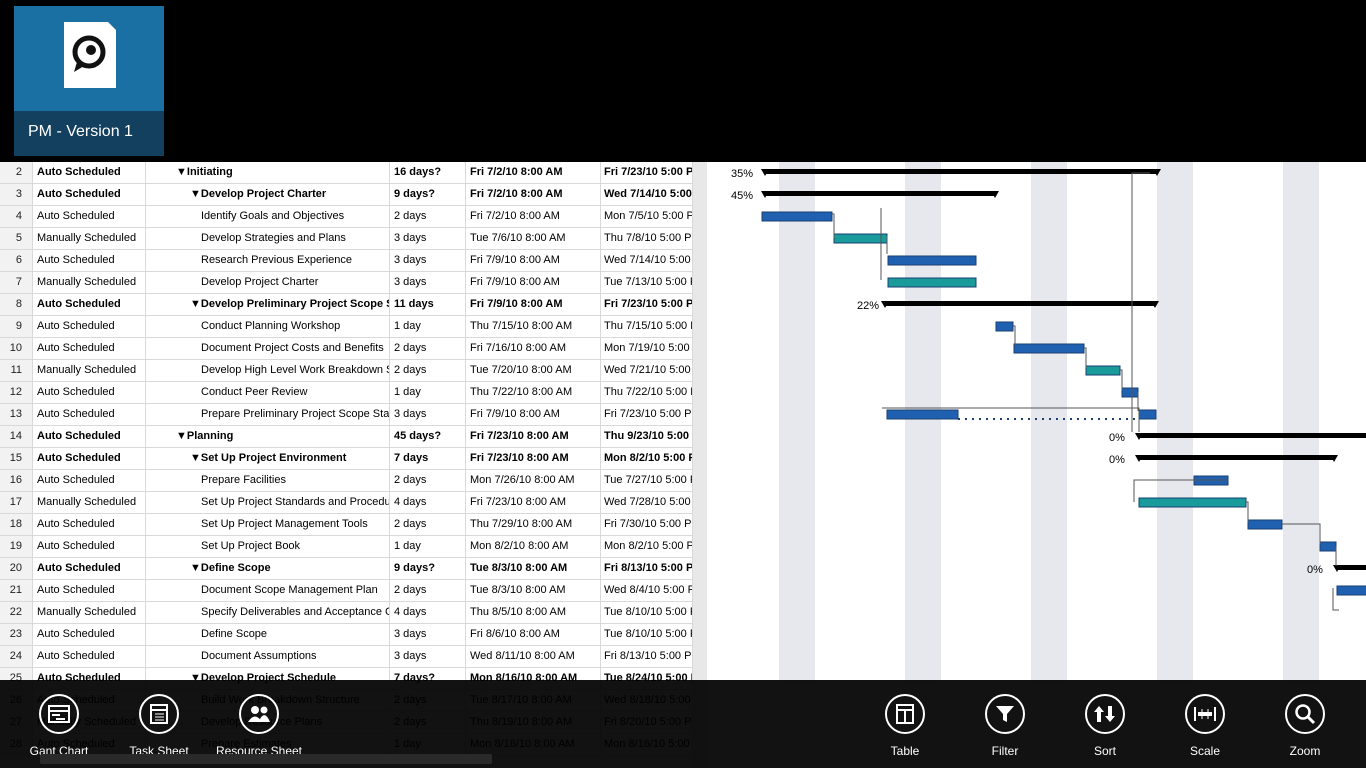 The height and width of the screenshot is (768, 1366). What do you see at coordinates (1005, 714) in the screenshot?
I see `filter-icon` at bounding box center [1005, 714].